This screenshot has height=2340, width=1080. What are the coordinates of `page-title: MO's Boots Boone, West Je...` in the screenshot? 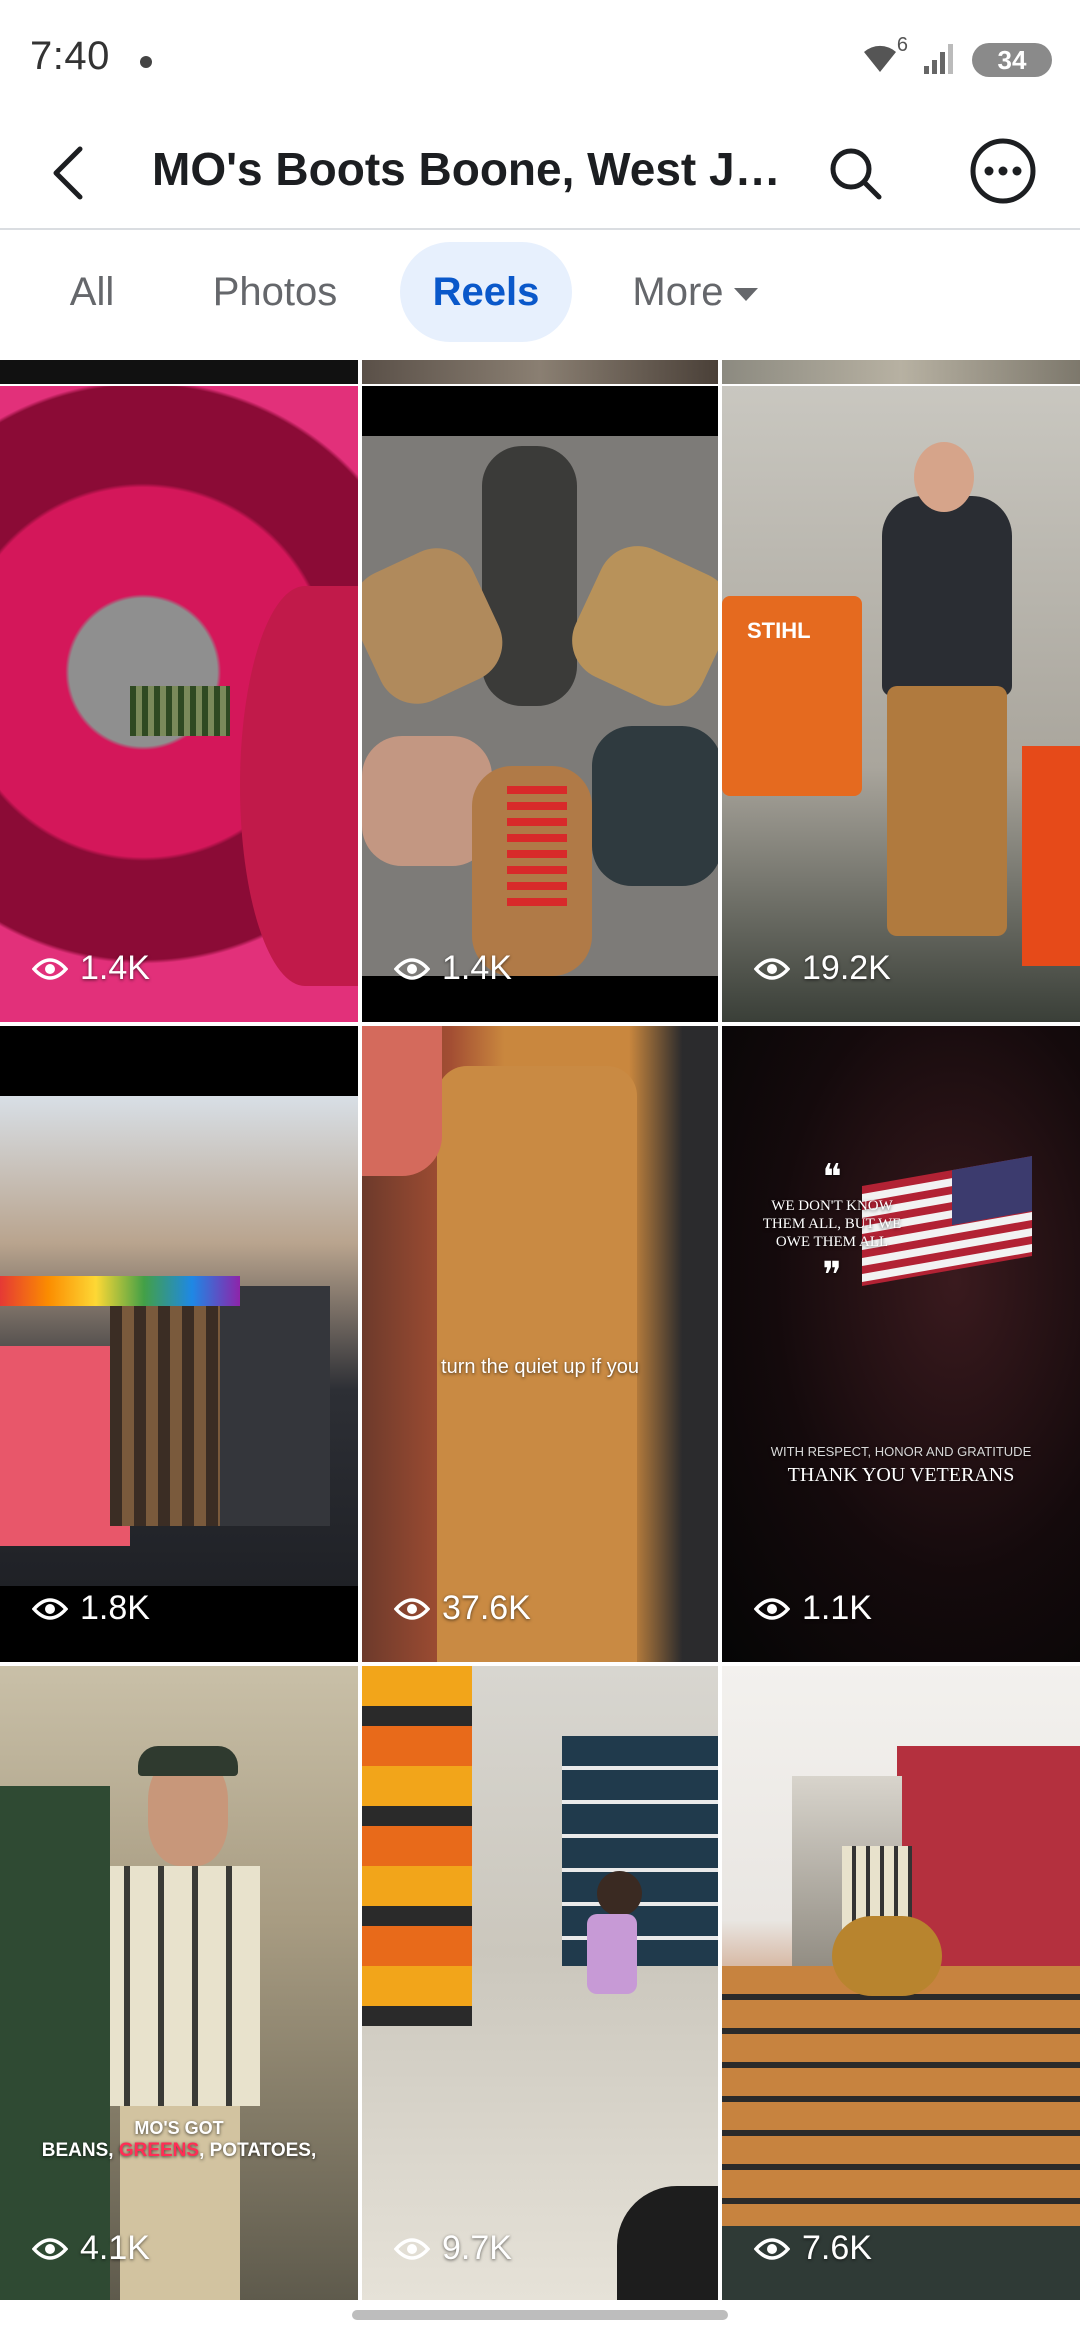 It's located at (472, 169).